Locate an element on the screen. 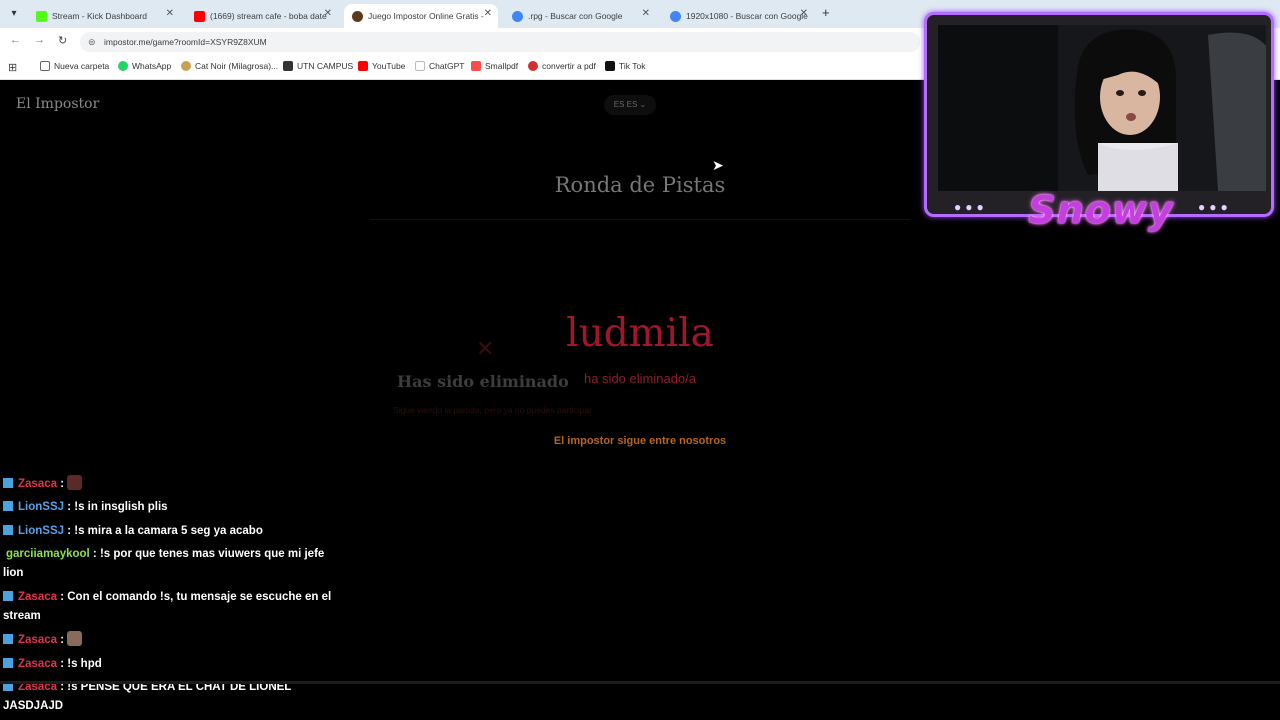 The image size is (1280, 720). tab-youtube-stream: (1669) stream cafe - boba date ✕ is located at coordinates (262, 16).